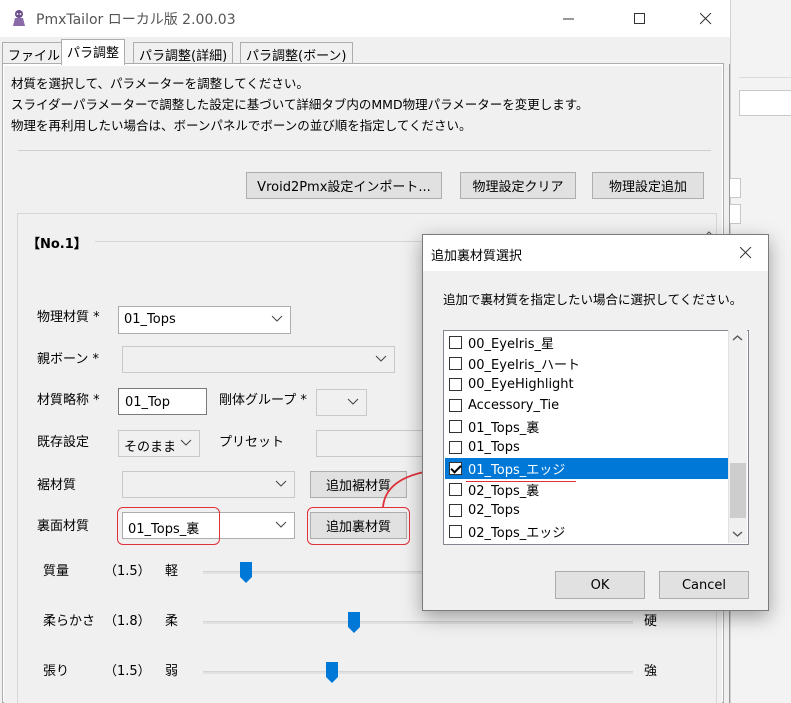 This screenshot has width=791, height=703. I want to click on list-item-label: Accessory_Tie, so click(514, 405).